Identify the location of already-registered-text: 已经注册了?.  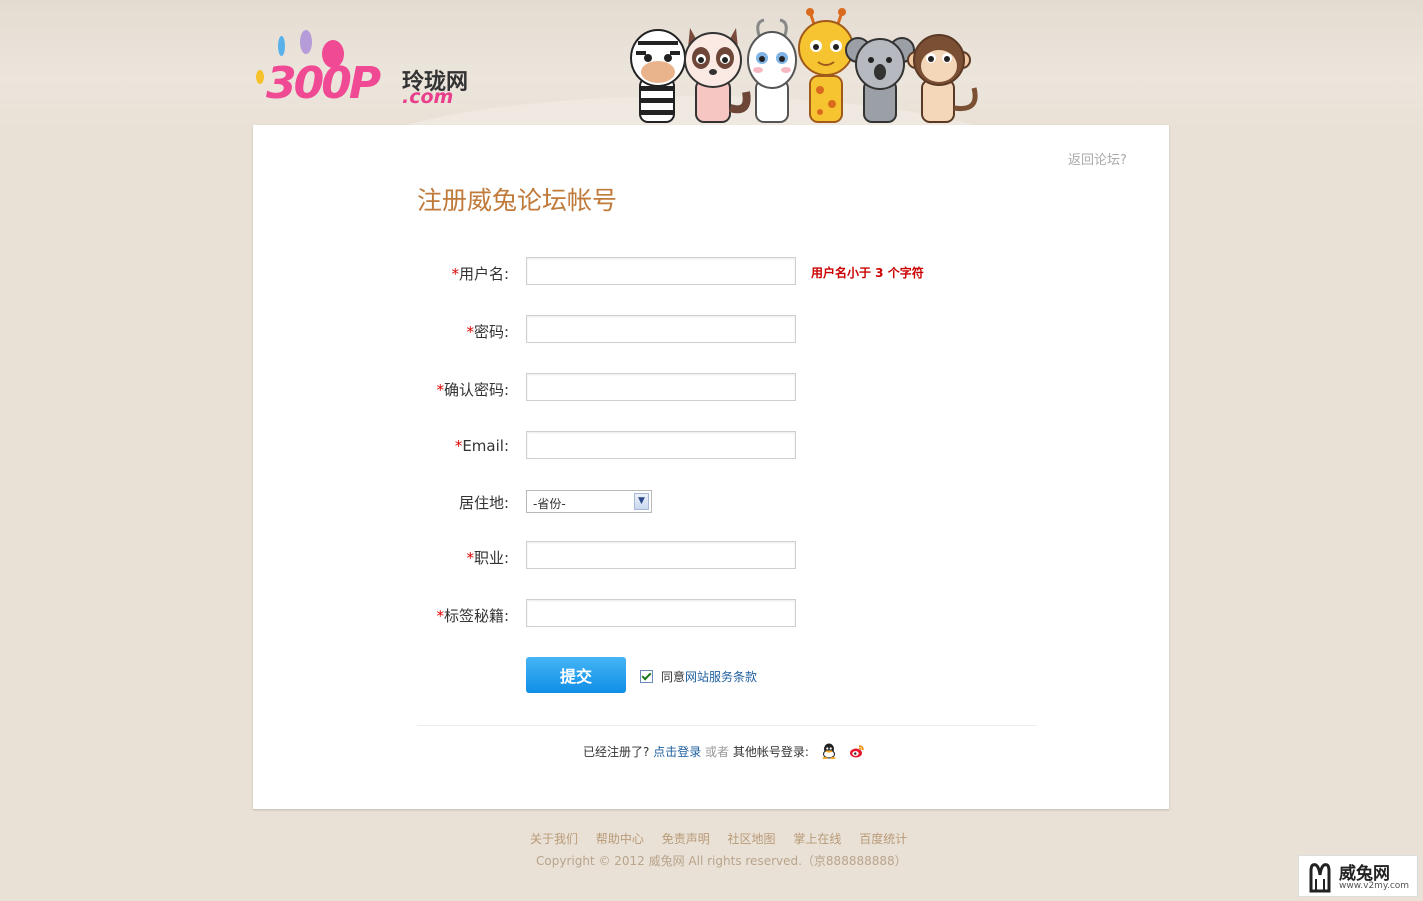
(616, 752).